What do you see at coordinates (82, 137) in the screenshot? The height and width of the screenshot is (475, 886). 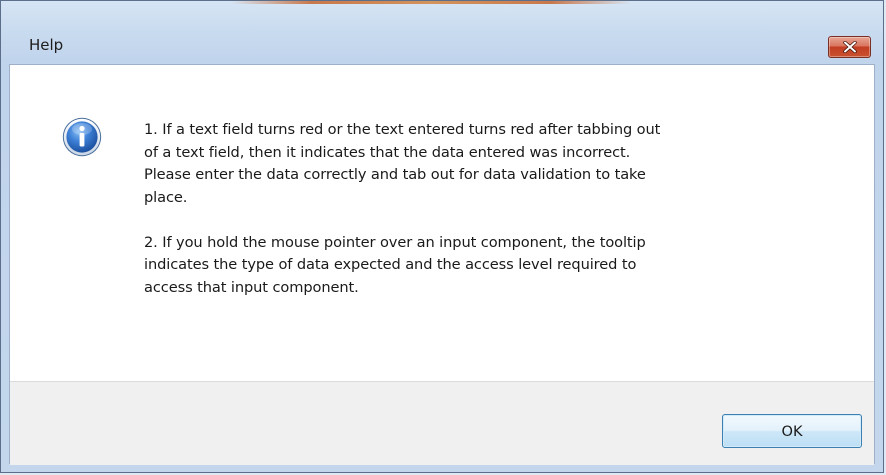 I see `information-icon` at bounding box center [82, 137].